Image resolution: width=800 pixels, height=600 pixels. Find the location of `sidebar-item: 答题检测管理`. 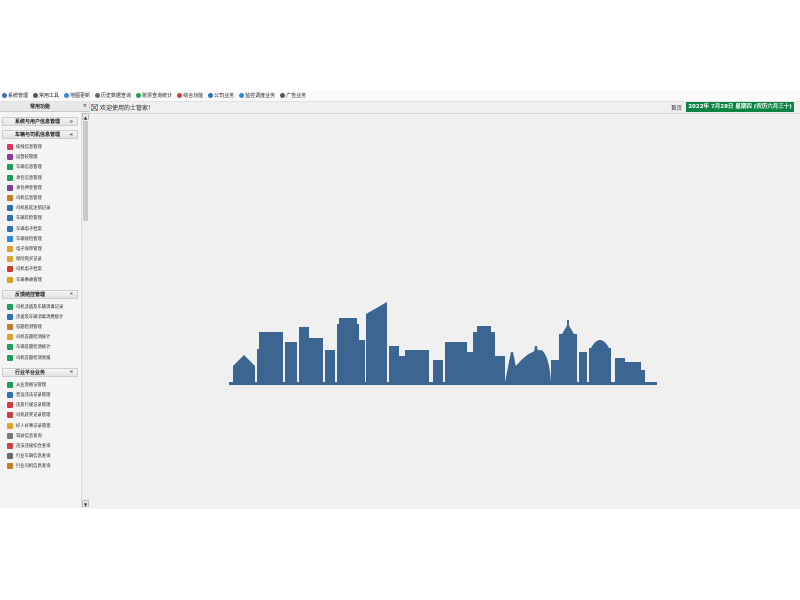

sidebar-item: 答题检测管理 is located at coordinates (42, 327).